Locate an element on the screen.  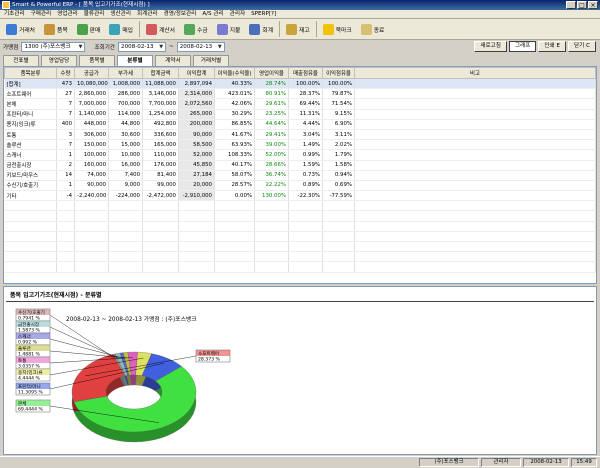
toolbar-button-3: 매입 is located at coordinates (121, 29).